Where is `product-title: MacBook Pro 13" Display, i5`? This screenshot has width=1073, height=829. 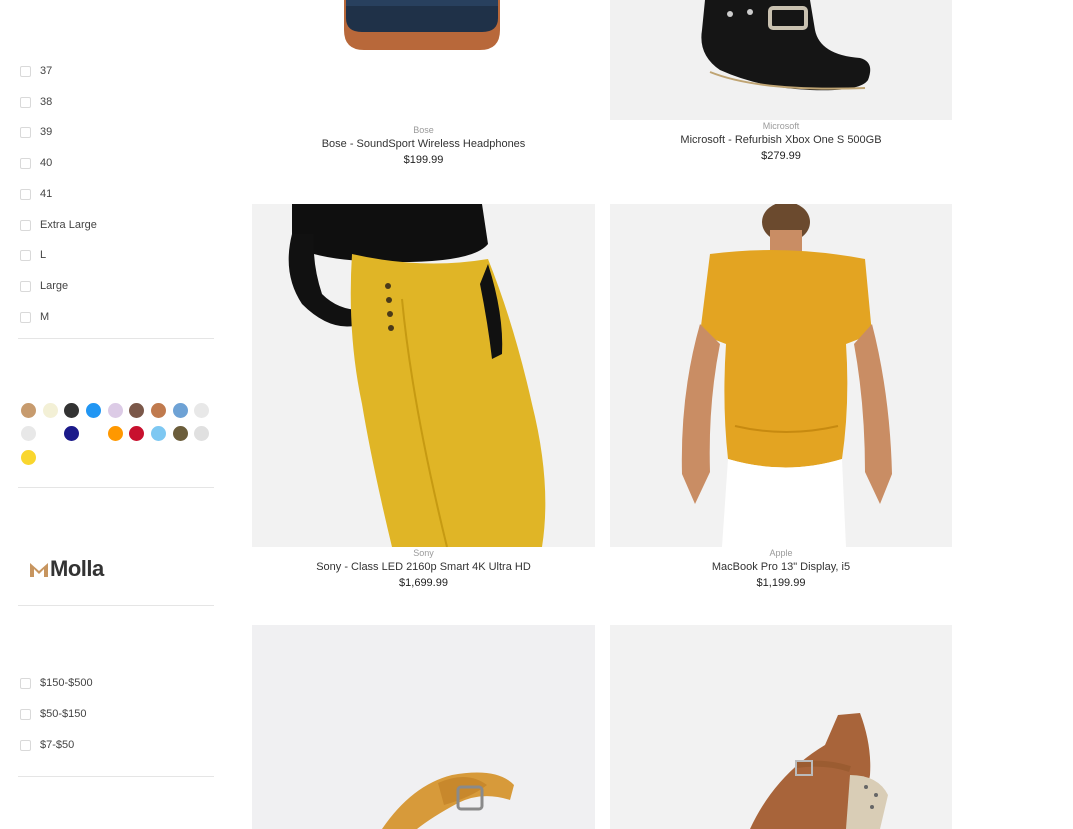 product-title: MacBook Pro 13" Display, i5 is located at coordinates (781, 567).